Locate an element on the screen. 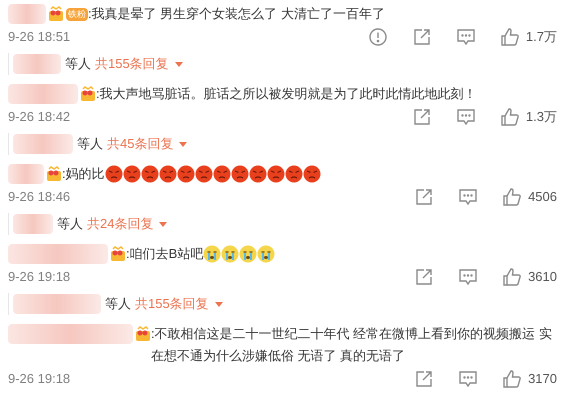  comment-text: :我真是晕了 男生穿个女装怎么了 大清亡了一百年了 is located at coordinates (236, 14).